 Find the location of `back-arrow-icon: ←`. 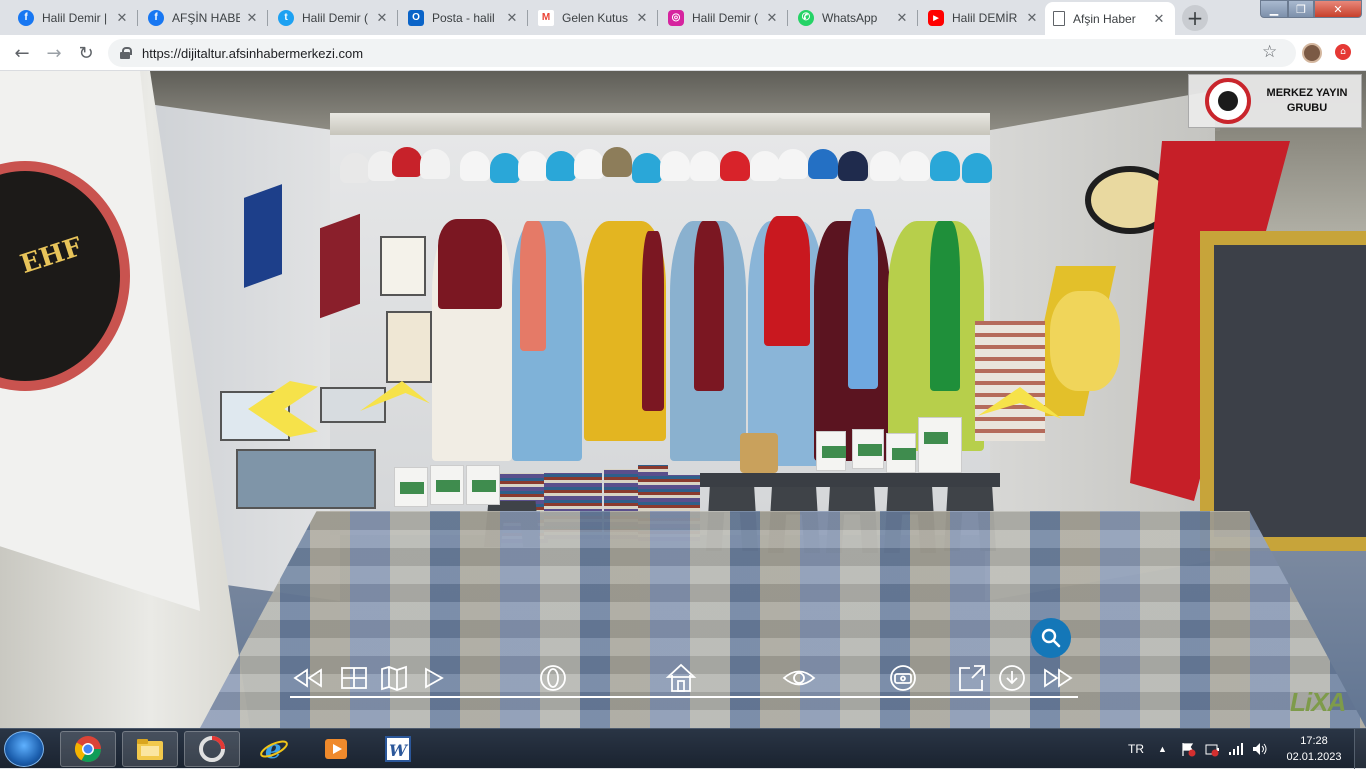

back-arrow-icon: ← is located at coordinates (22, 53).